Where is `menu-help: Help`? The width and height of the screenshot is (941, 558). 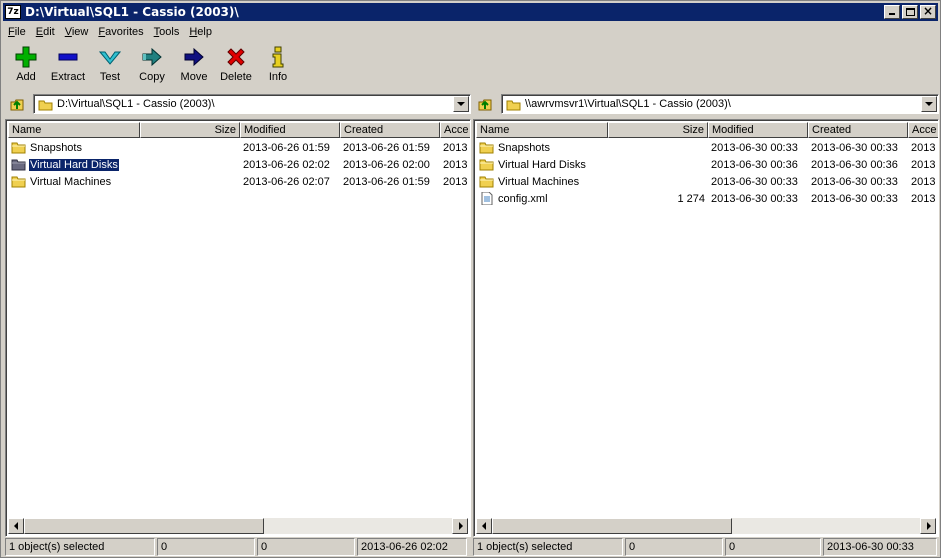
menu-help: Help is located at coordinates (200, 32).